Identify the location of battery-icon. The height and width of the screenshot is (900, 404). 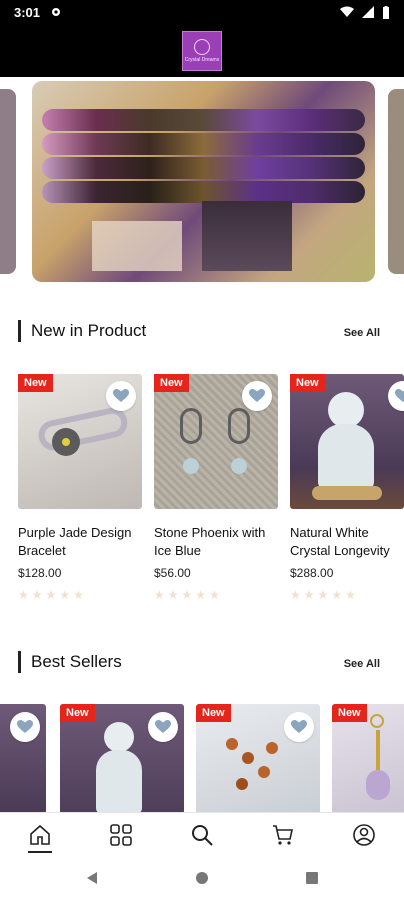
(386, 12).